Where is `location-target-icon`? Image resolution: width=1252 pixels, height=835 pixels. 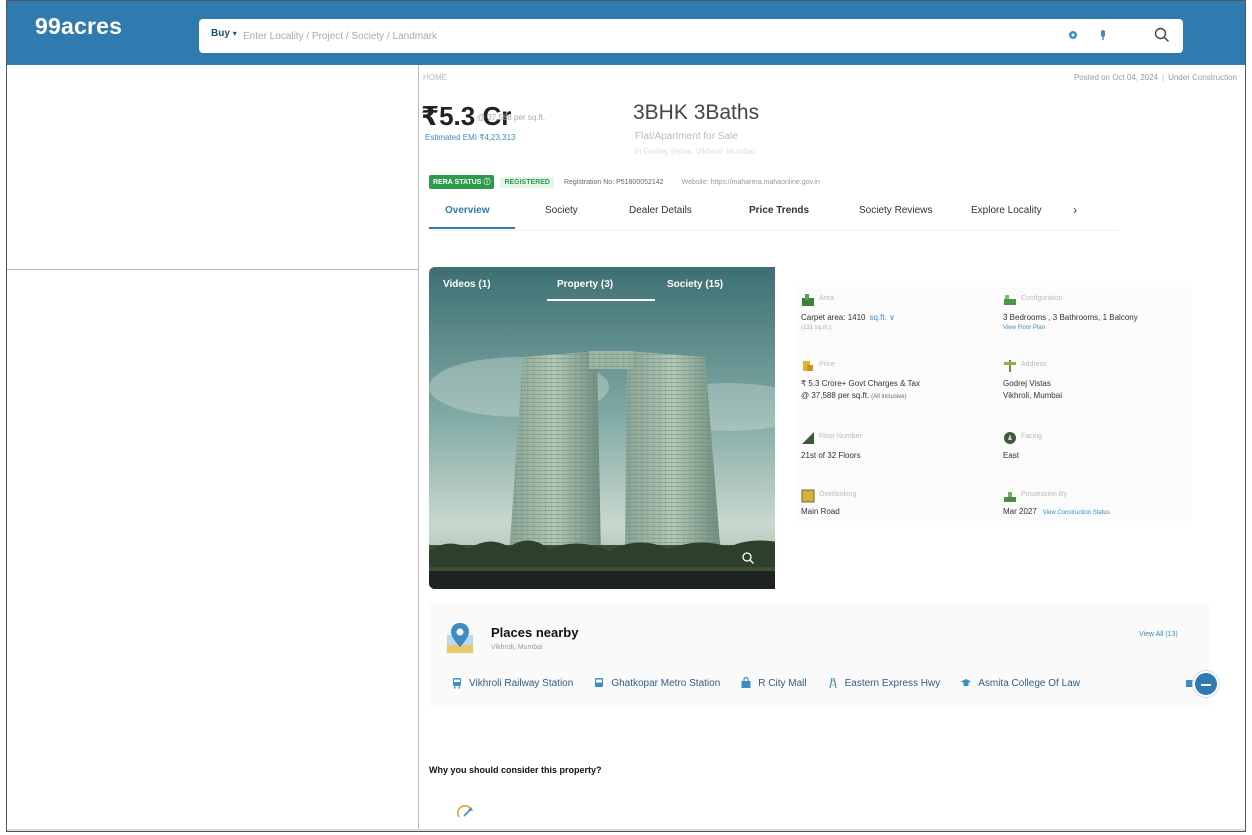 location-target-icon is located at coordinates (1073, 35).